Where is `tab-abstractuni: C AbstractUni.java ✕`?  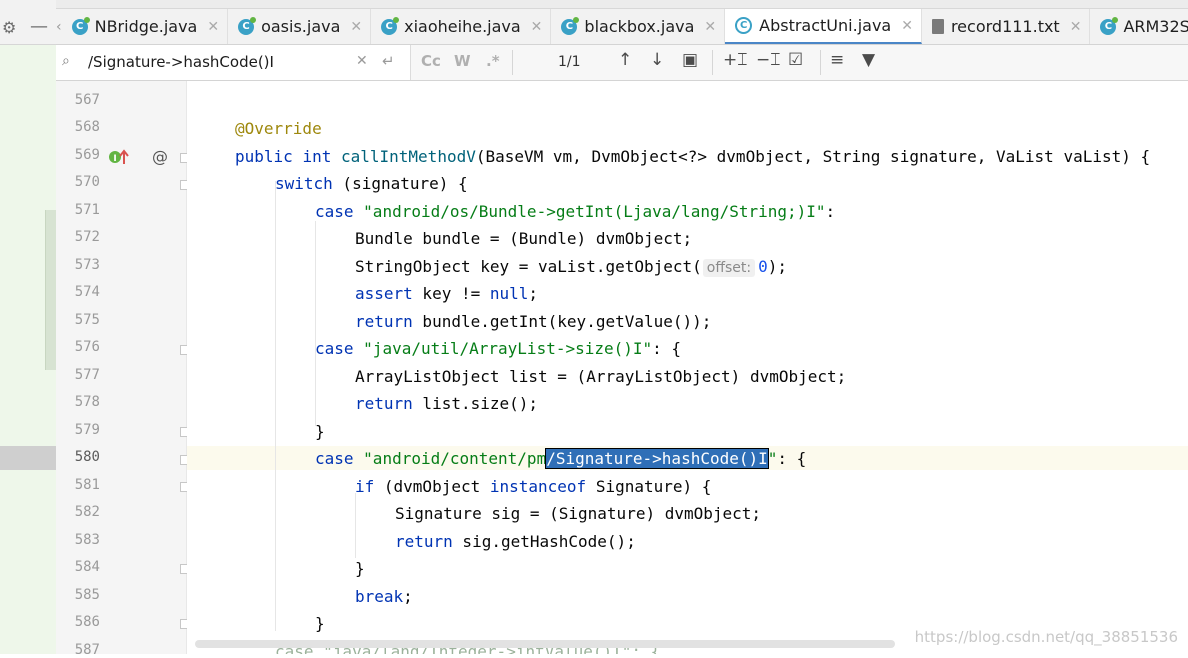 tab-abstractuni: C AbstractUni.java ✕ is located at coordinates (823, 26).